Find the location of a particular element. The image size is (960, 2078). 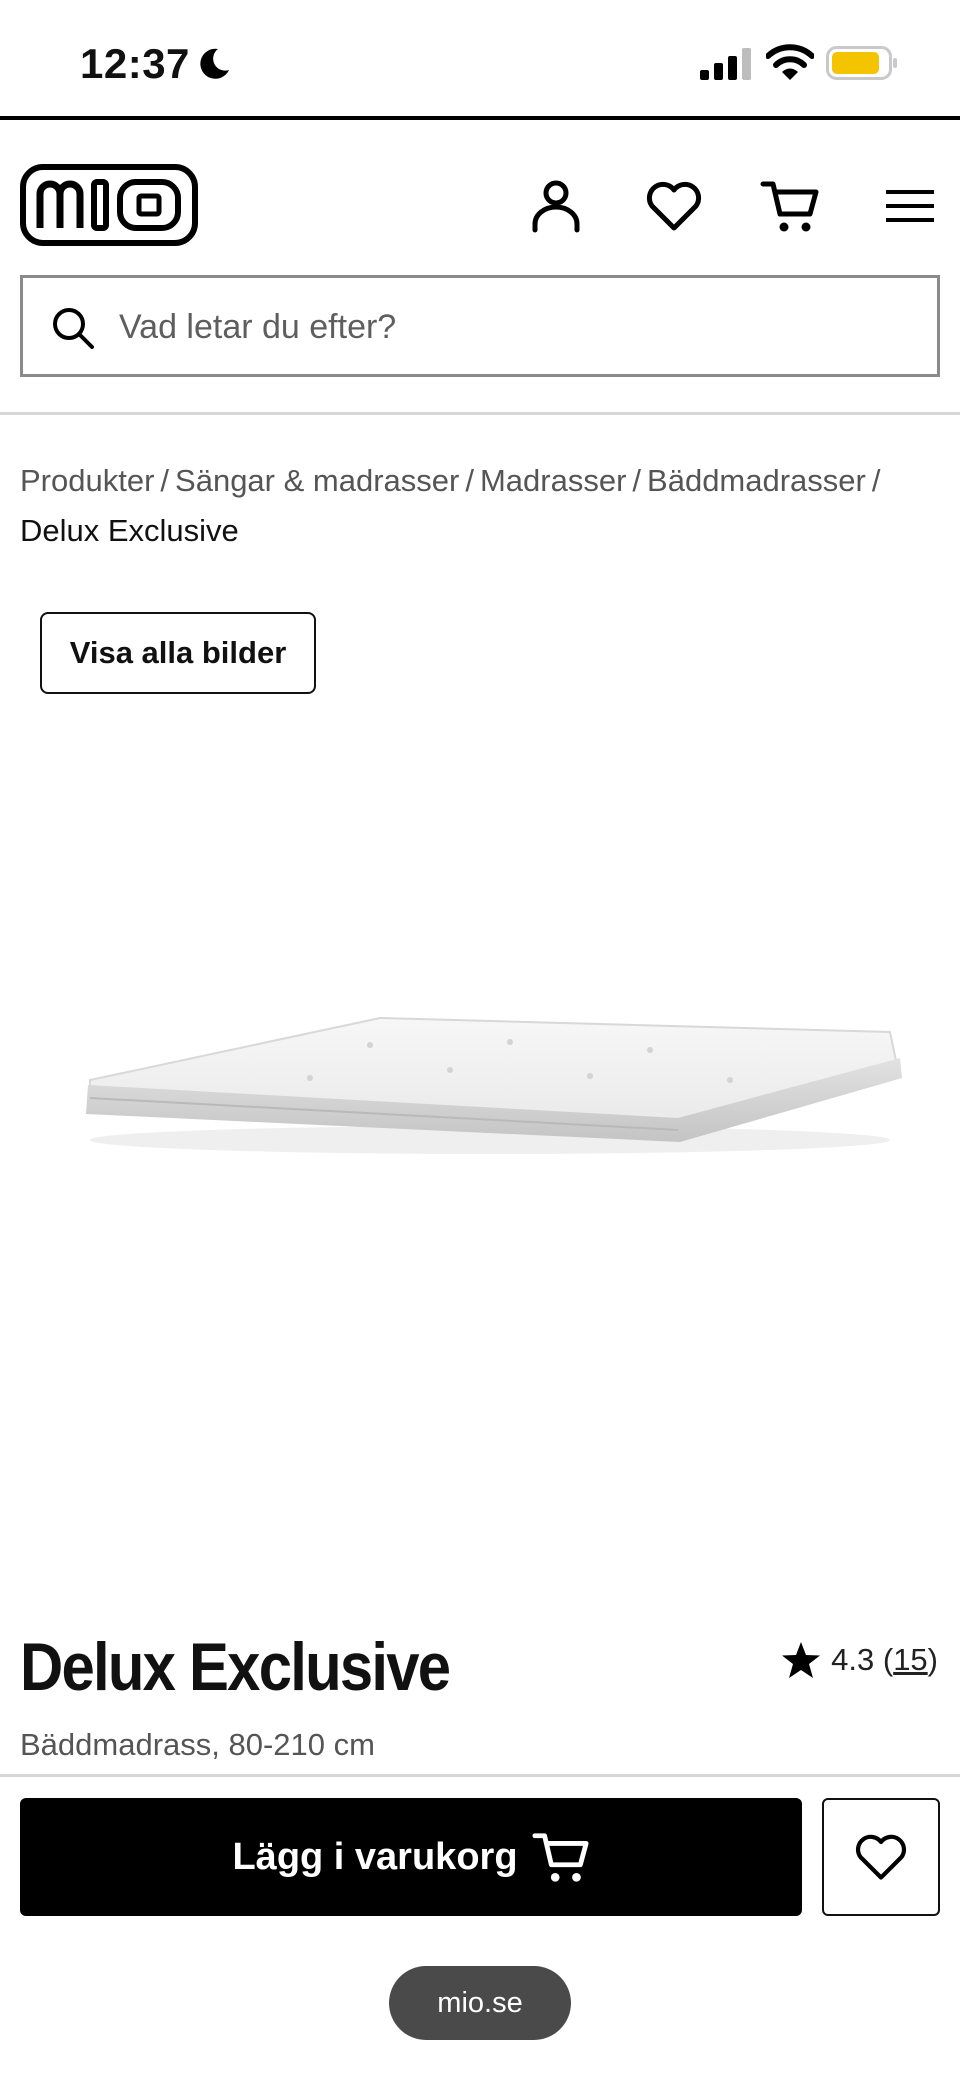

wifi-icon is located at coordinates (790, 62).